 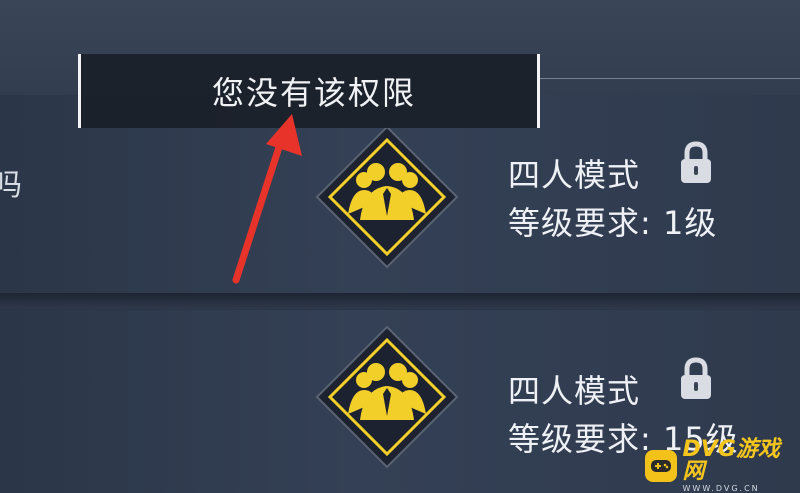 I want to click on gamepad-icon, so click(x=661, y=466).